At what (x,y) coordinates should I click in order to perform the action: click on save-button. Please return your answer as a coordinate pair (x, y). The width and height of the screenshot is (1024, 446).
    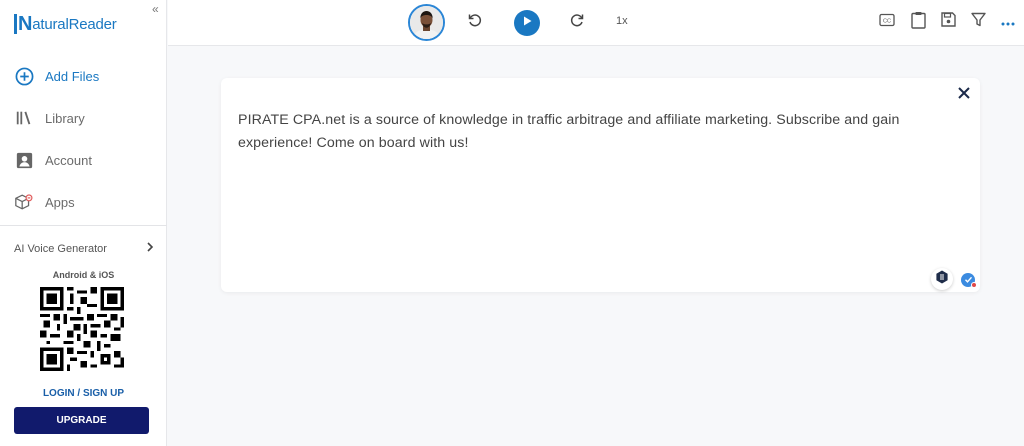
    Looking at the image, I should click on (948, 22).